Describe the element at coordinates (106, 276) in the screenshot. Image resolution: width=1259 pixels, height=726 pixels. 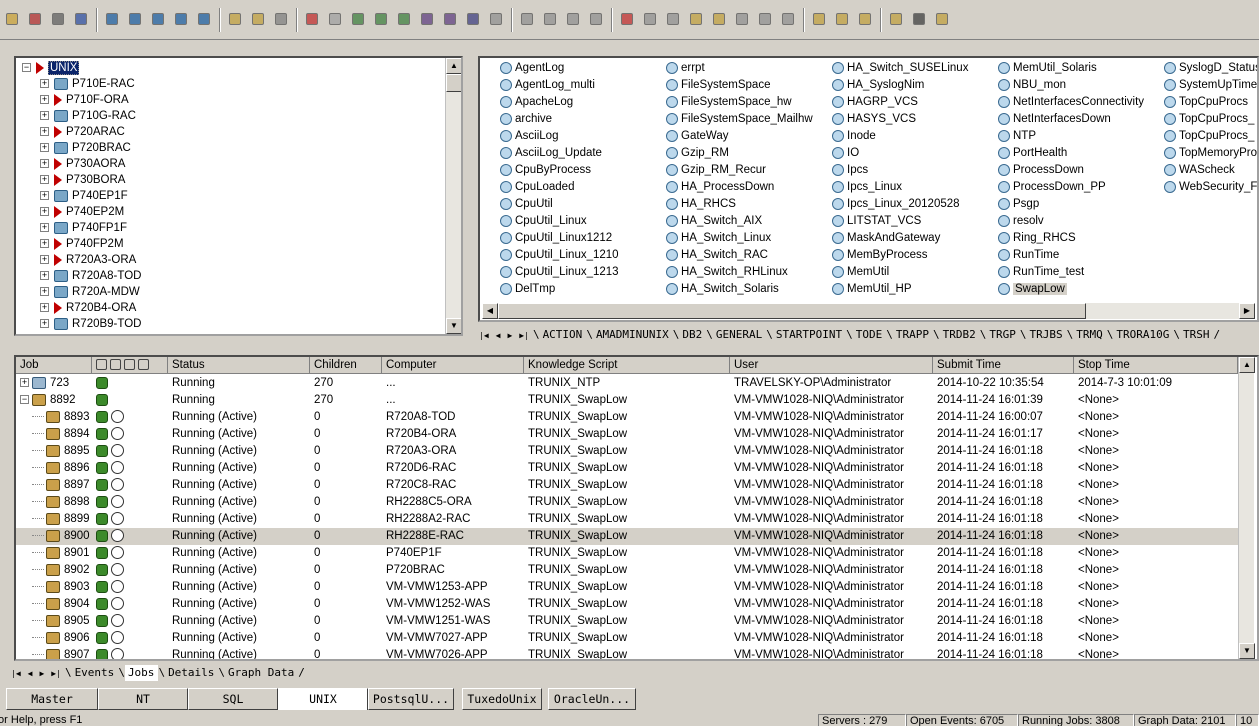
I see `tree-item-label: R720A8-TOD` at that location.